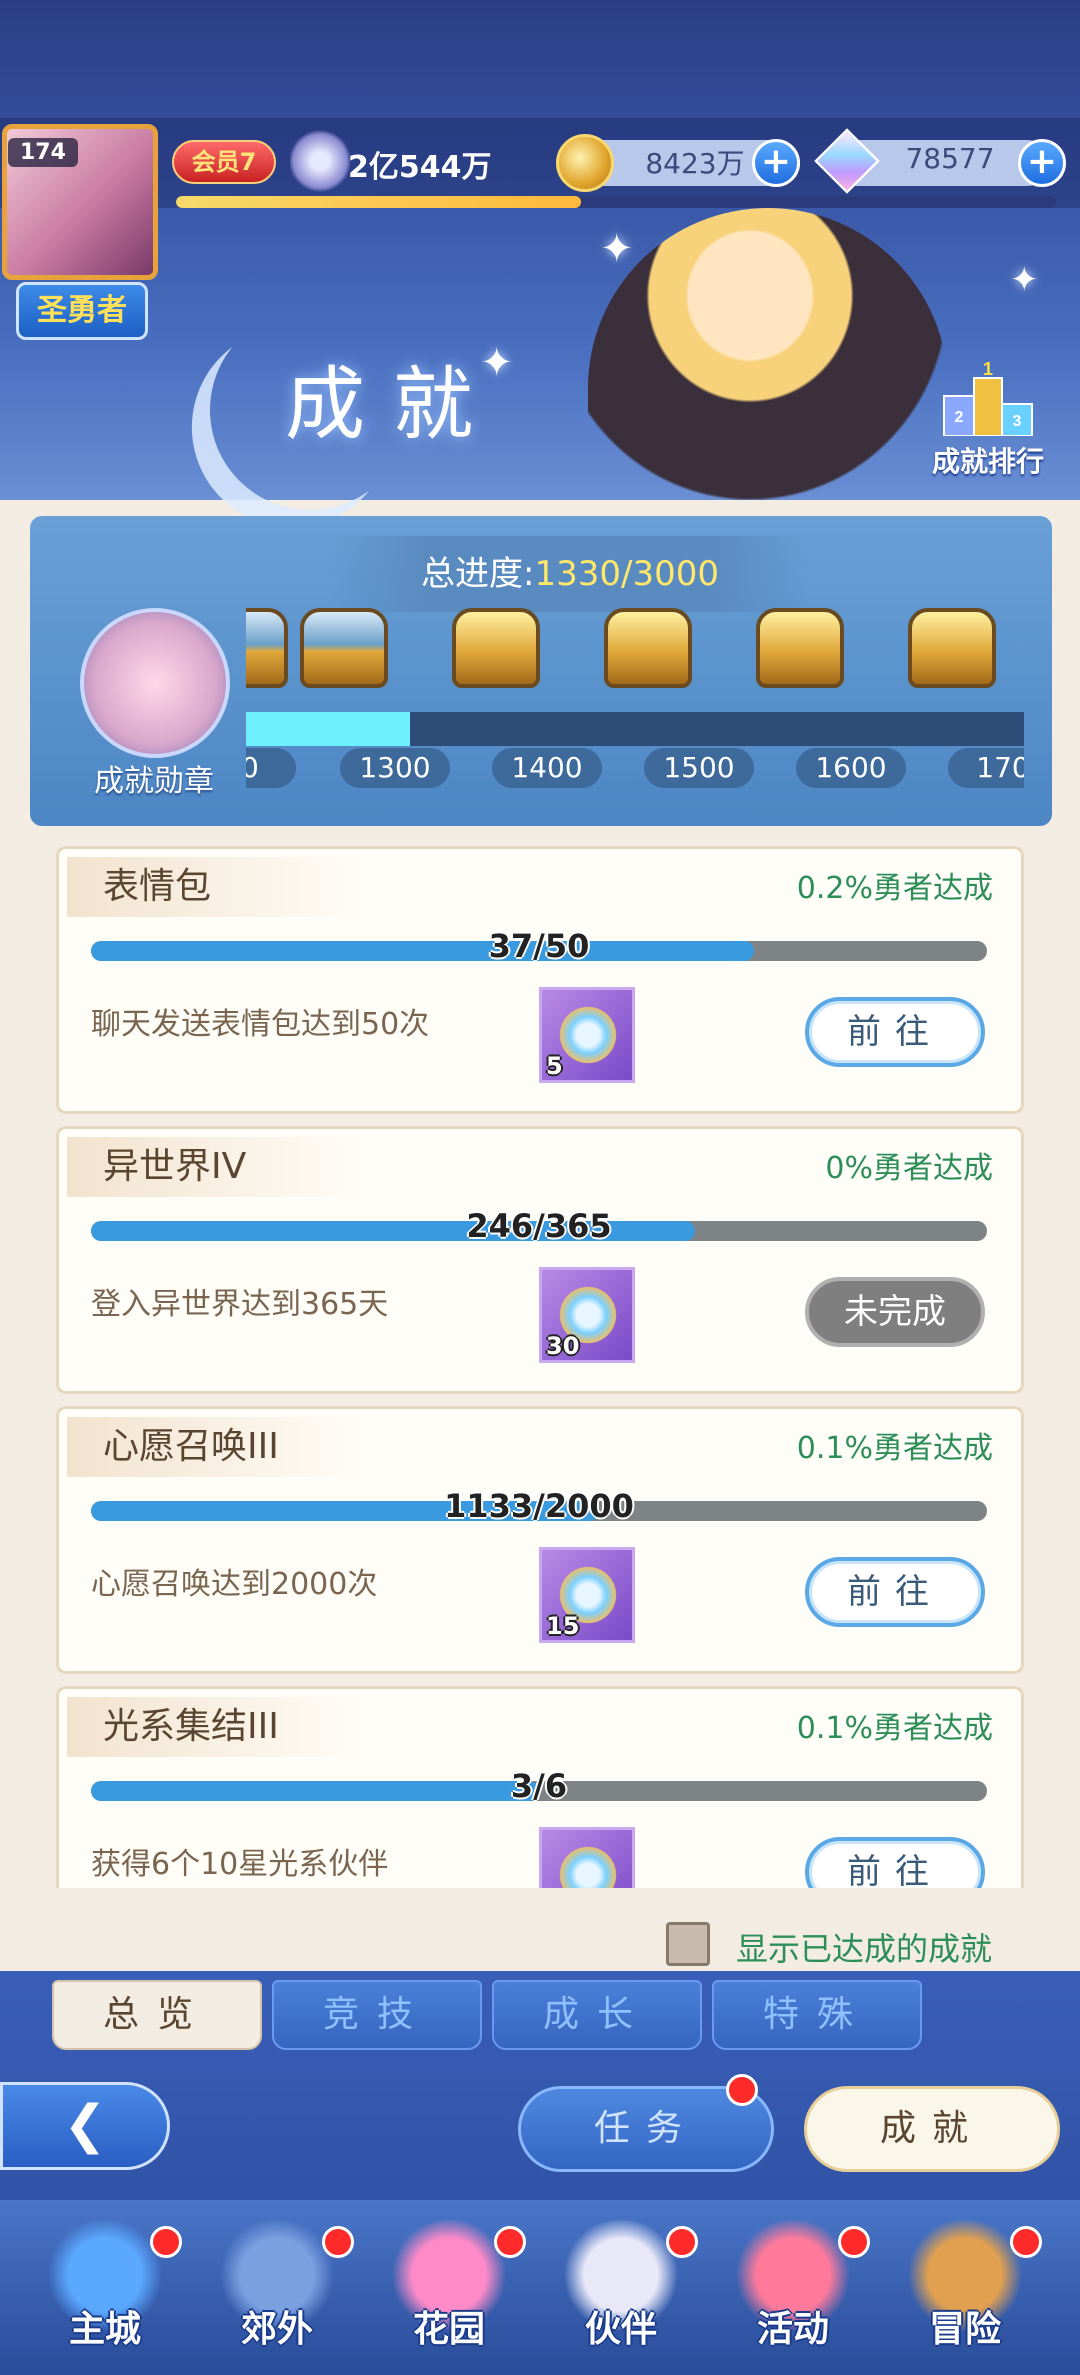  I want to click on nav-item: 活动, so click(793, 2287).